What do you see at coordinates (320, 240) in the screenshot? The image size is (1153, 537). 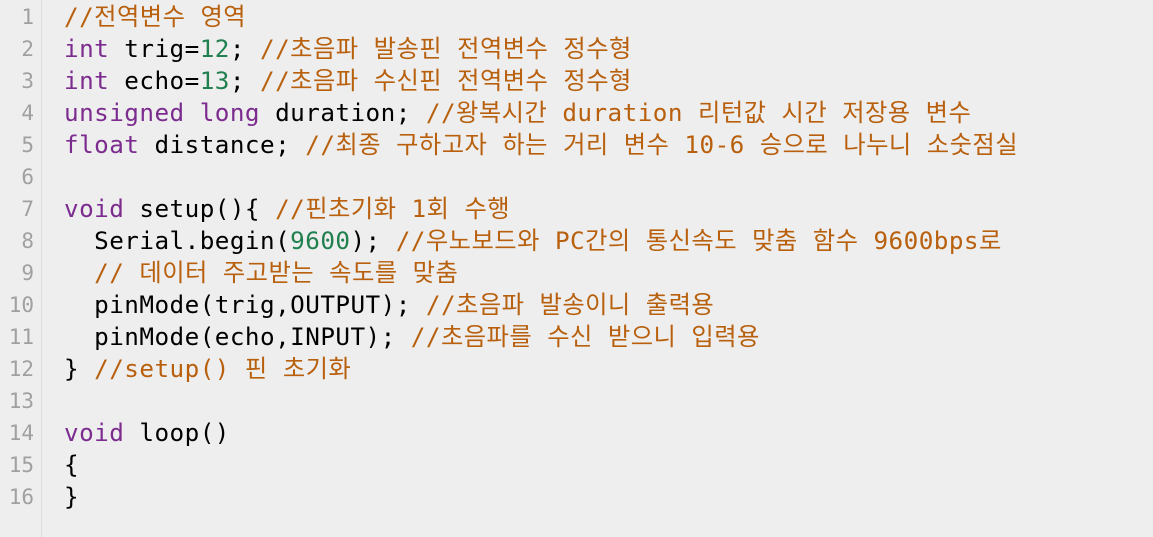 I see `number-token: 9600` at bounding box center [320, 240].